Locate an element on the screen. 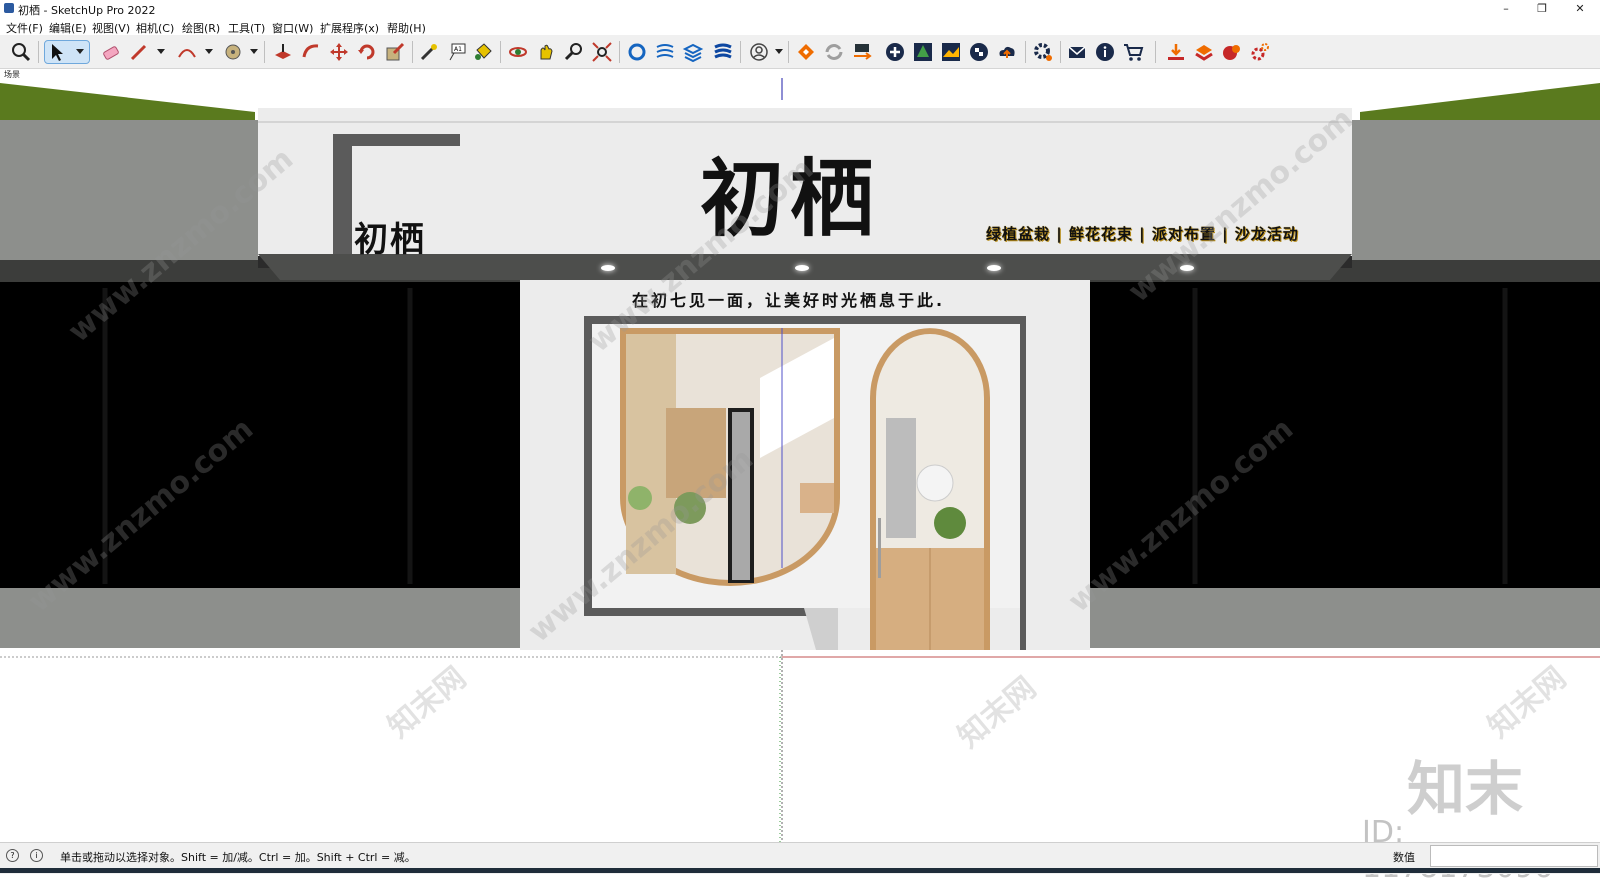  taskbar-strip is located at coordinates (800, 870).